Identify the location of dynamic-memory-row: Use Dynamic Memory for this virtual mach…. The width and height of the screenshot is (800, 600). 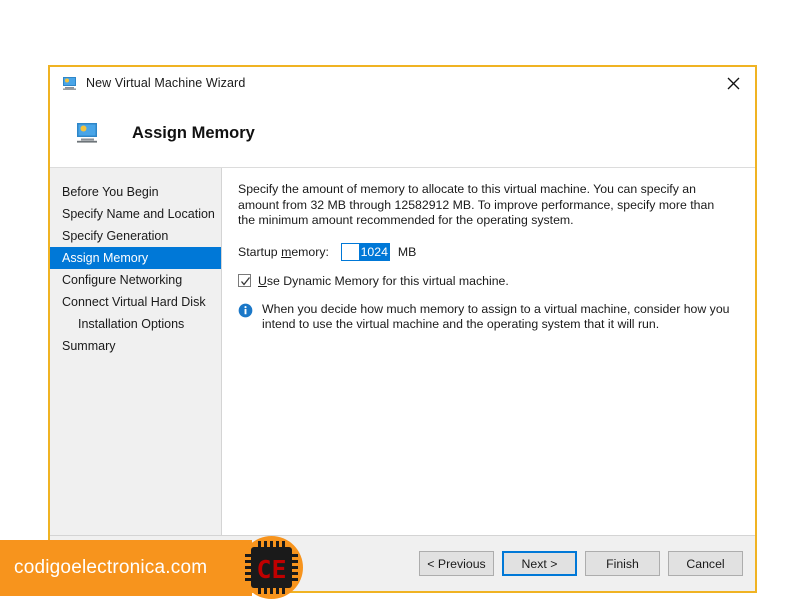
(484, 281).